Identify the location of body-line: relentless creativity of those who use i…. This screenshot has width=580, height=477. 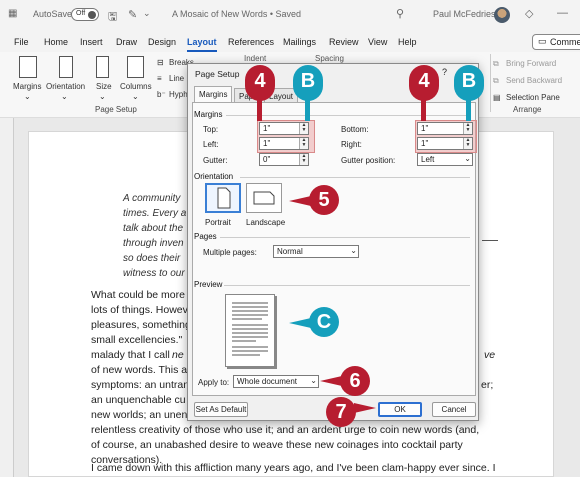
(285, 430).